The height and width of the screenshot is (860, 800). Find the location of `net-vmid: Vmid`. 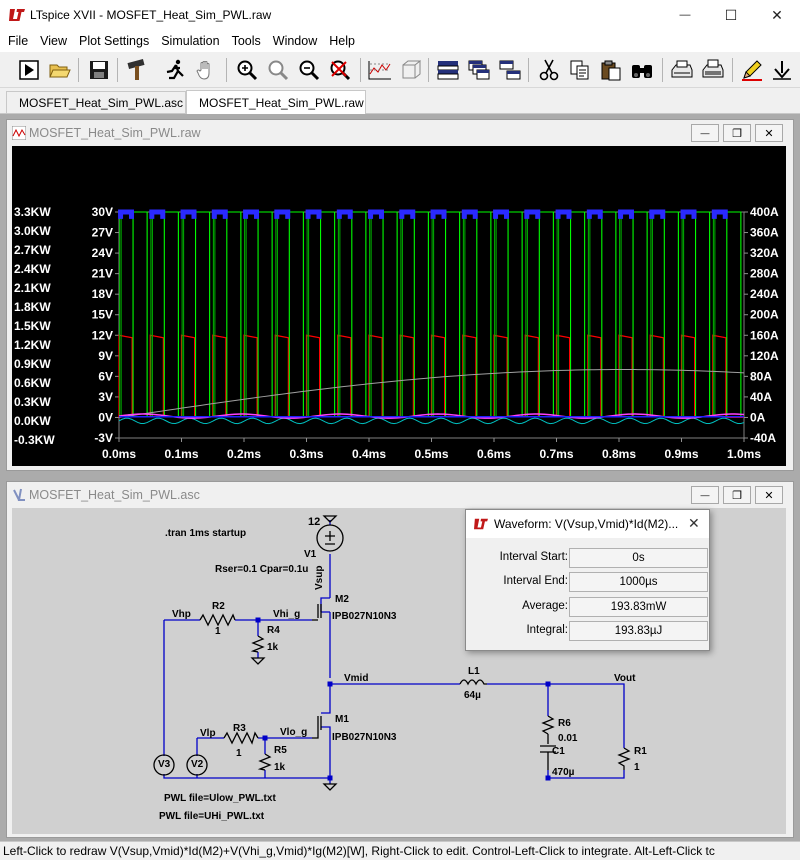

net-vmid: Vmid is located at coordinates (356, 678).